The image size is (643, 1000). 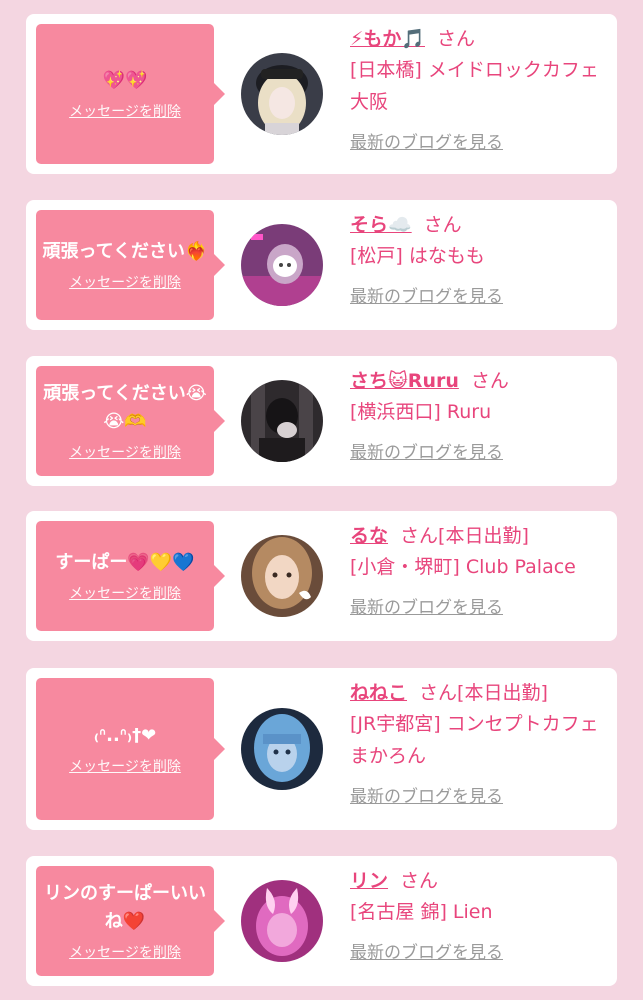 I want to click on shop-name: [JR宇都宮] コンセプトカフェ まかろん, so click(x=474, y=740).